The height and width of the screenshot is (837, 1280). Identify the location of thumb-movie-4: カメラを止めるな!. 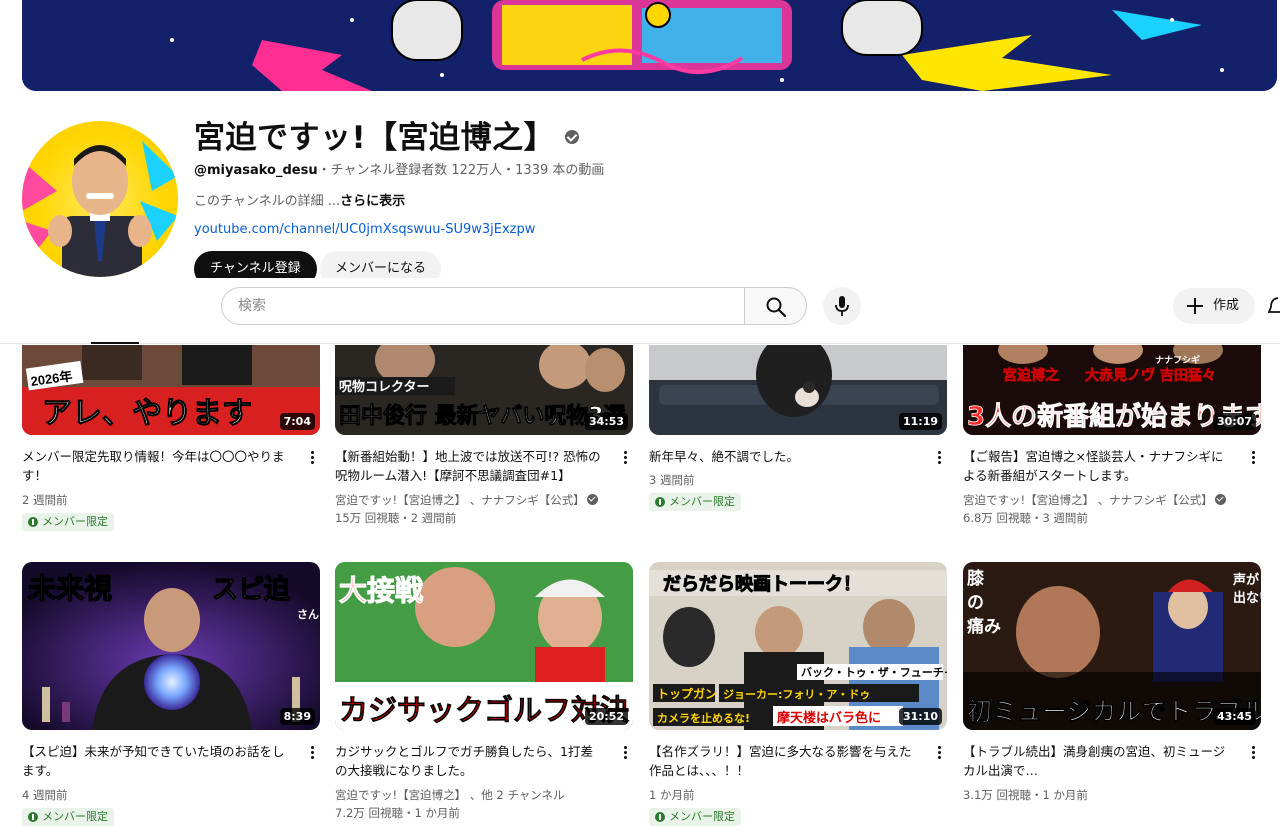
(703, 718).